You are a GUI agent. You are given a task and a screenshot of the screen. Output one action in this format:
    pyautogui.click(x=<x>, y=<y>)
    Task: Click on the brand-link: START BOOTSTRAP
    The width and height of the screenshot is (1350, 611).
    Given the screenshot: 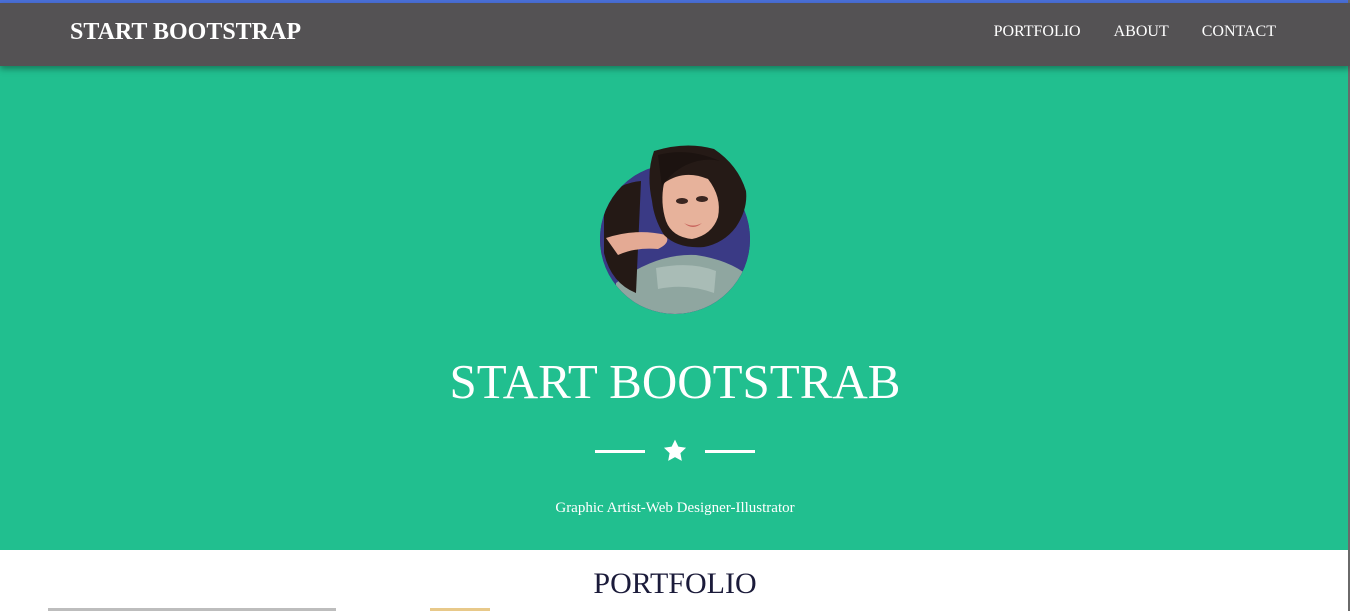 What is the action you would take?
    pyautogui.click(x=185, y=32)
    